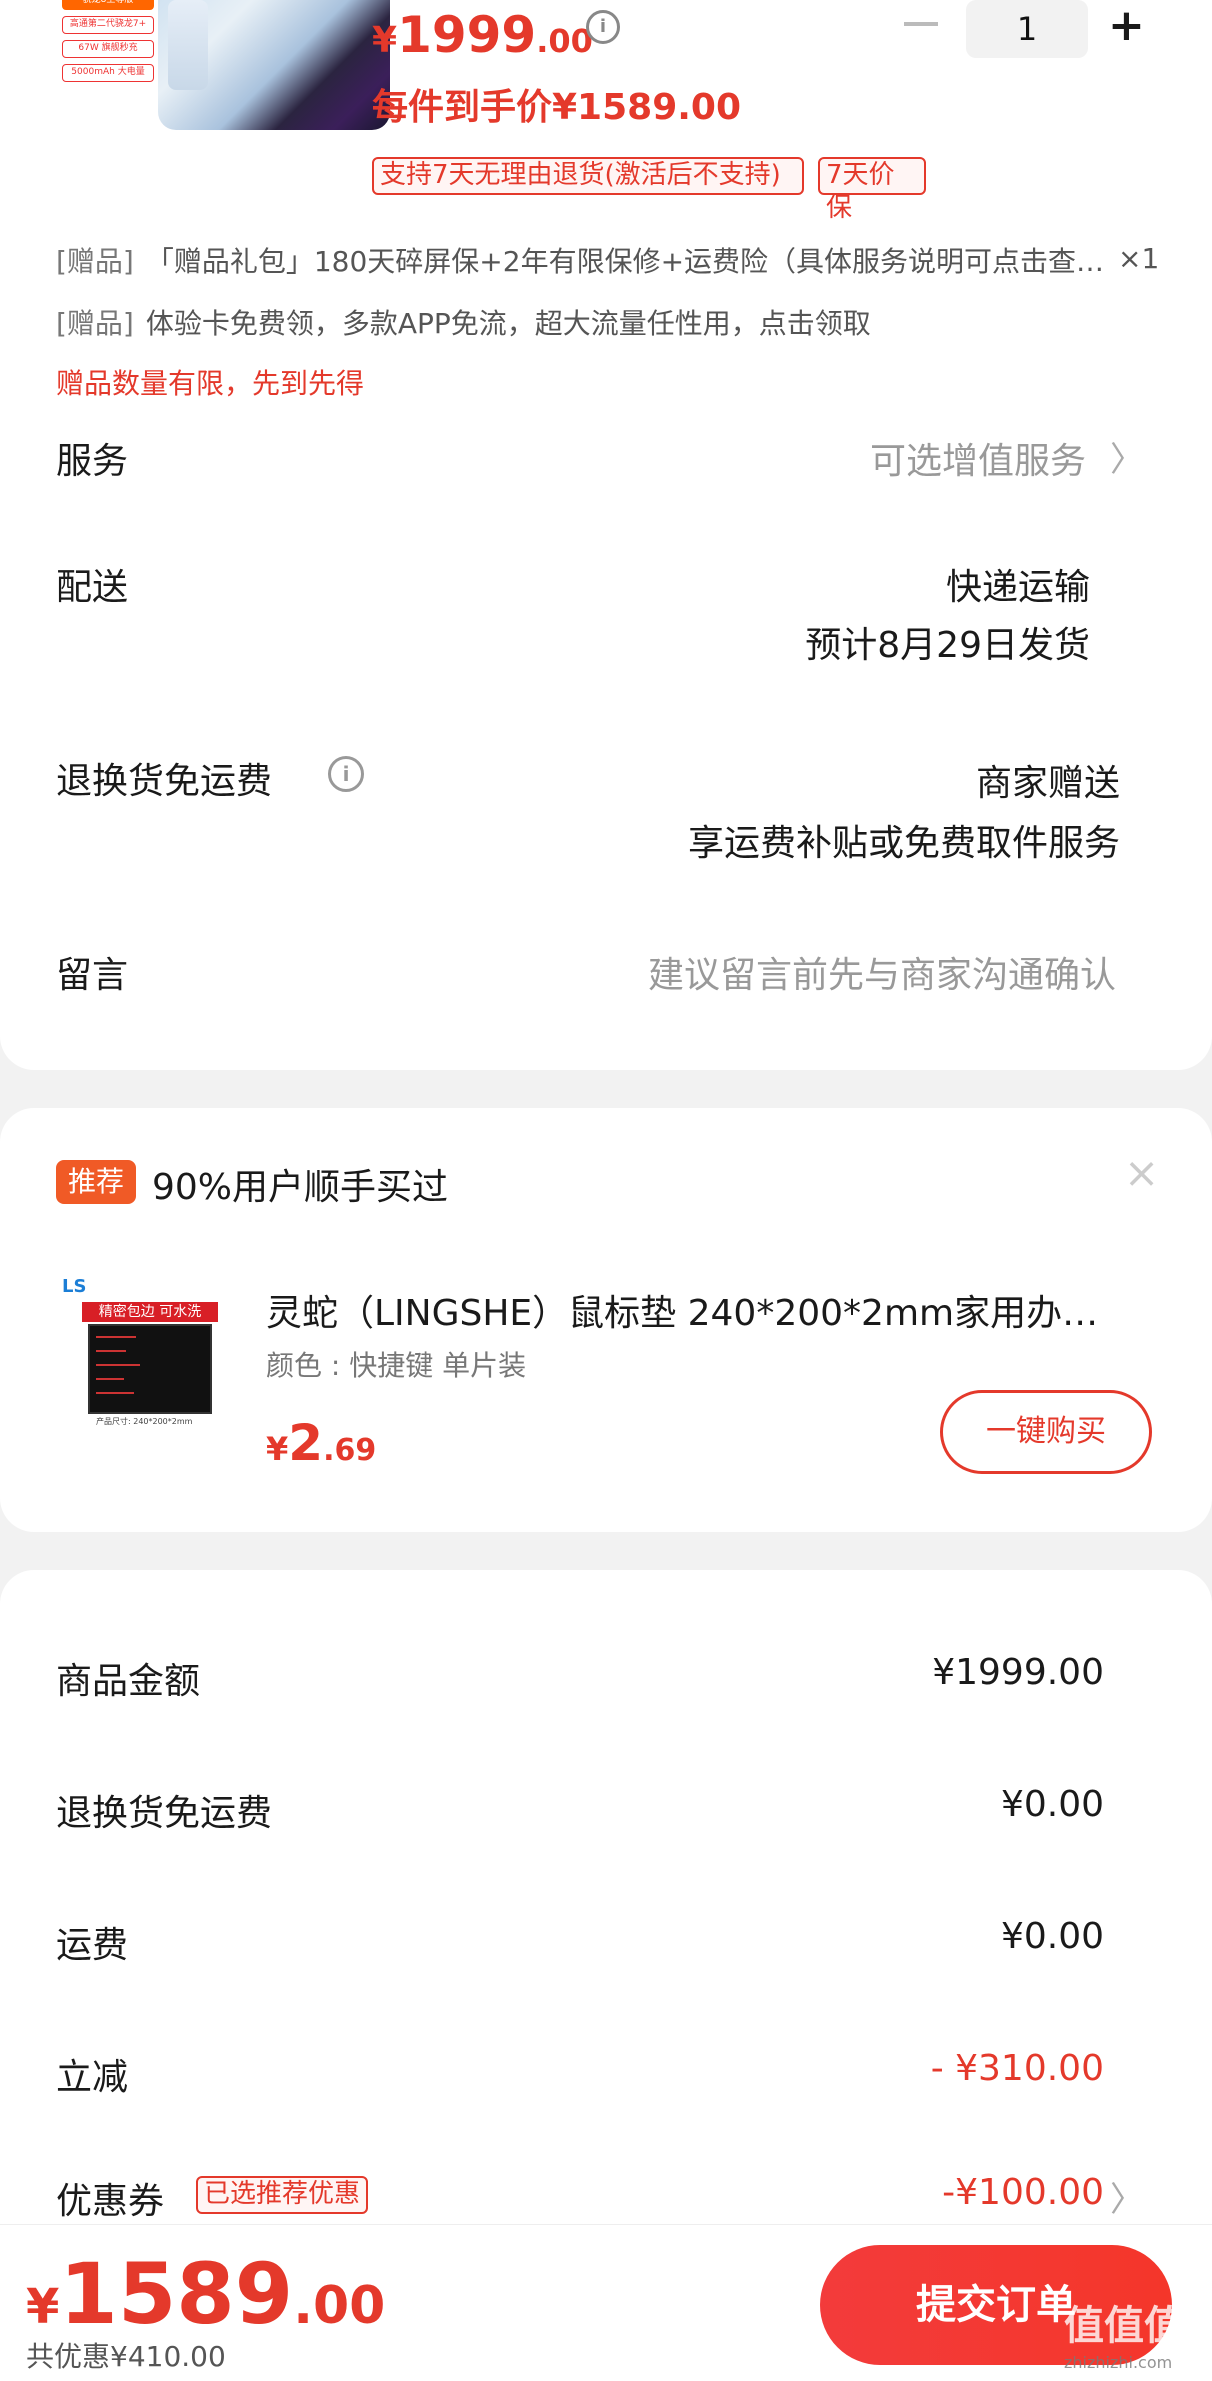  Describe the element at coordinates (92, 975) in the screenshot. I see `note-label: 留言` at that location.